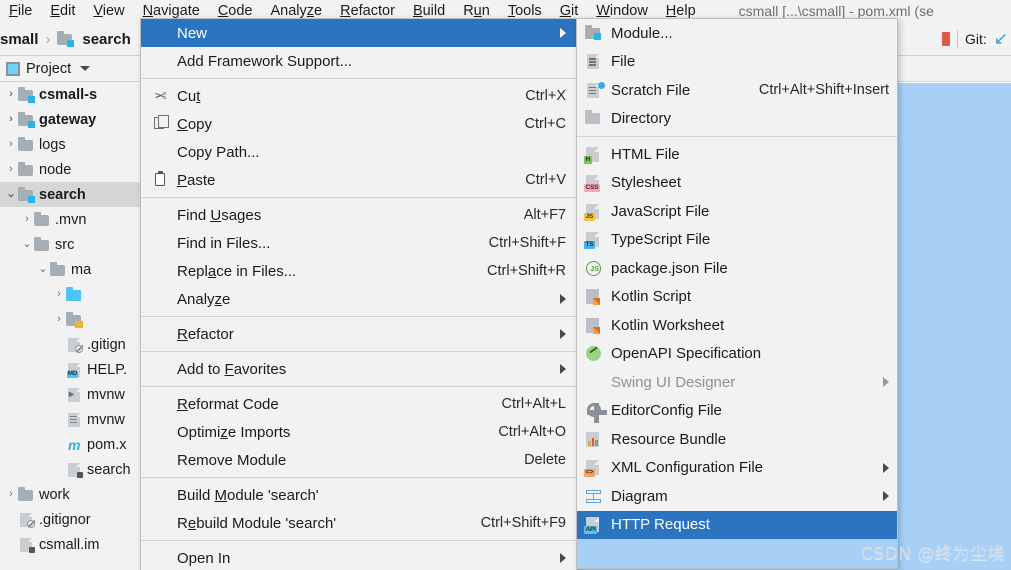  I want to click on breadcrumb-module: search, so click(106, 39).